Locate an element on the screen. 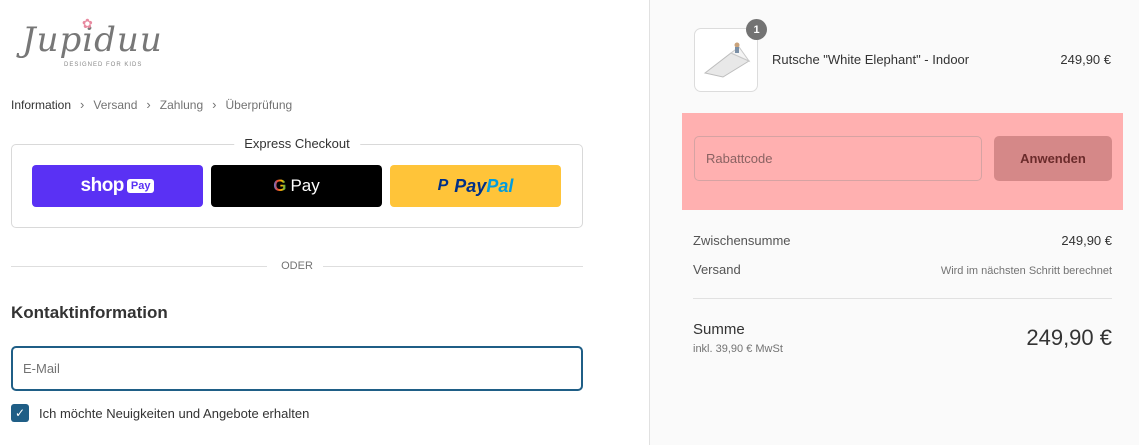  google-pay-label: Pay is located at coordinates (305, 185).